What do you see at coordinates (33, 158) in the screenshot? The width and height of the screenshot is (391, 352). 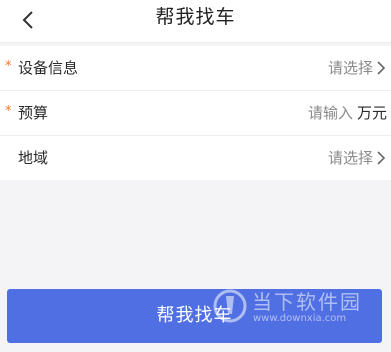 I see `region-label: 地域` at bounding box center [33, 158].